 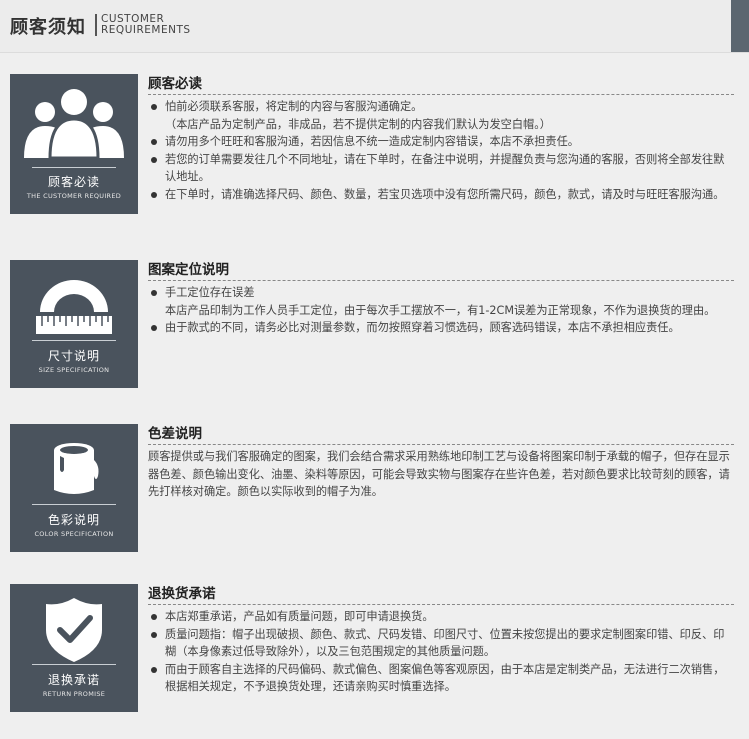 What do you see at coordinates (74, 196) in the screenshot?
I see `badge-label-english: THE CUSTOMER REQUIRED` at bounding box center [74, 196].